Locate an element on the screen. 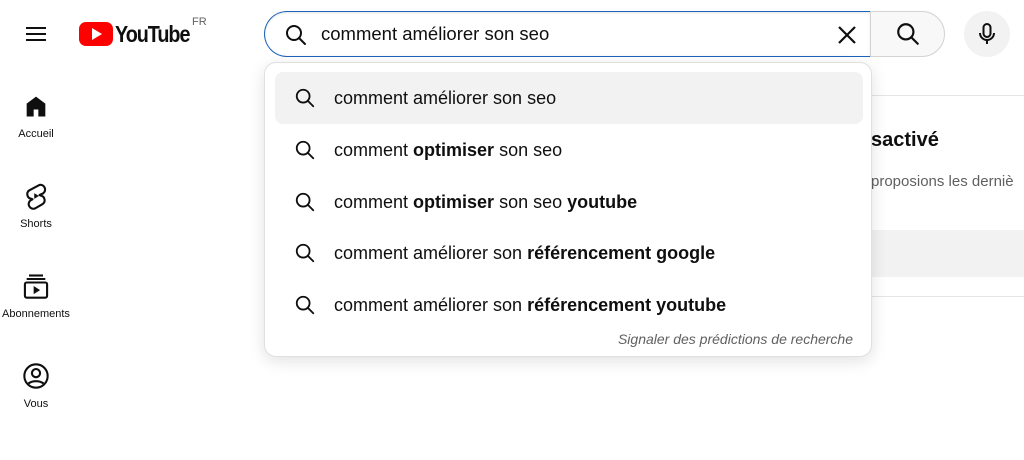  menu-icon is located at coordinates (36, 34).